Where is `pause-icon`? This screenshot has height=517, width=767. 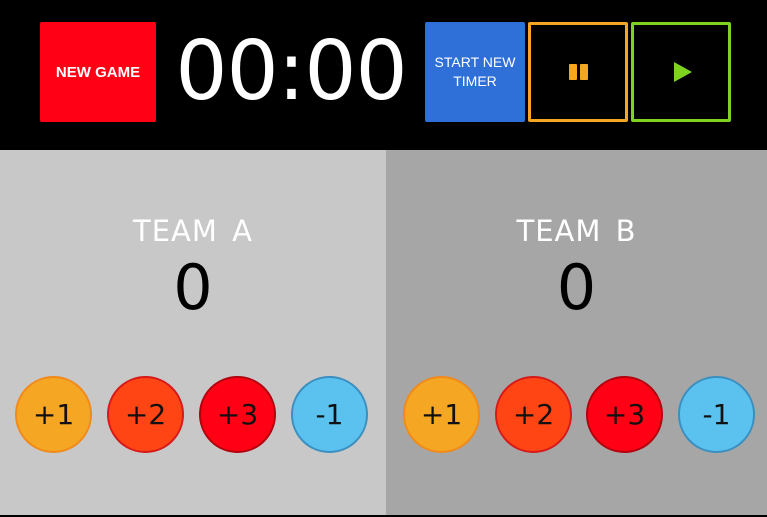 pause-icon is located at coordinates (578, 72).